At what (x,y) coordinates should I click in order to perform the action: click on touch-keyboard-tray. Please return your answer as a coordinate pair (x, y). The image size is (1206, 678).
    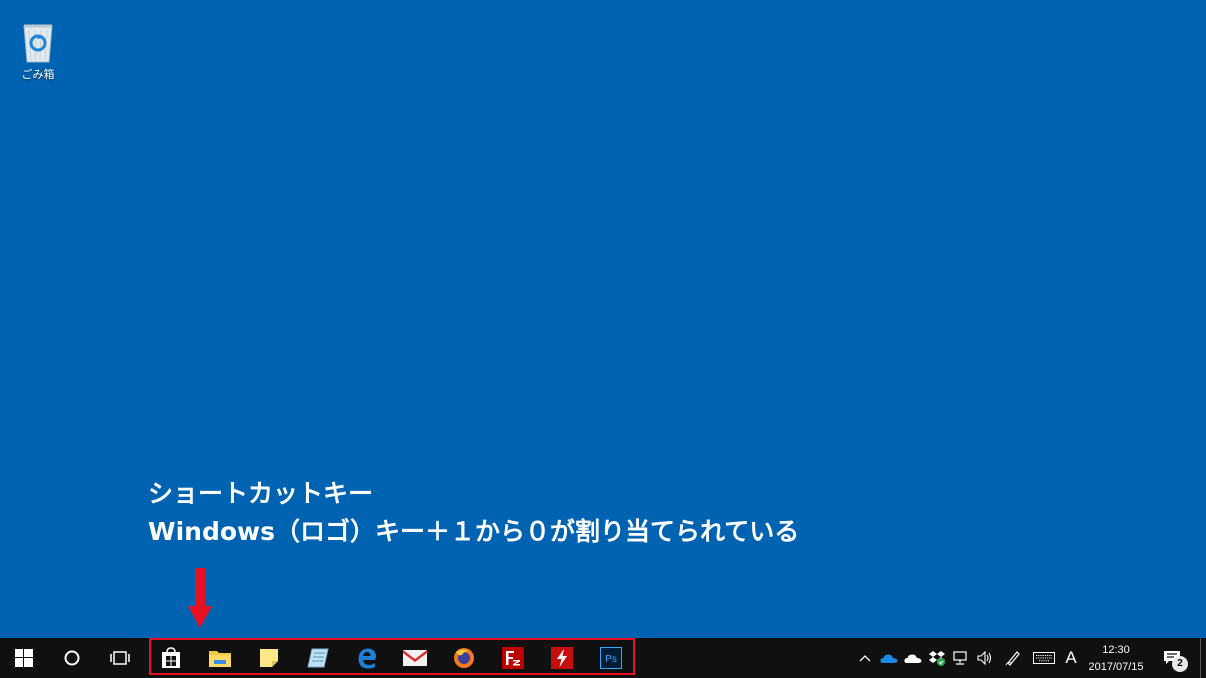
    Looking at the image, I should click on (1044, 658).